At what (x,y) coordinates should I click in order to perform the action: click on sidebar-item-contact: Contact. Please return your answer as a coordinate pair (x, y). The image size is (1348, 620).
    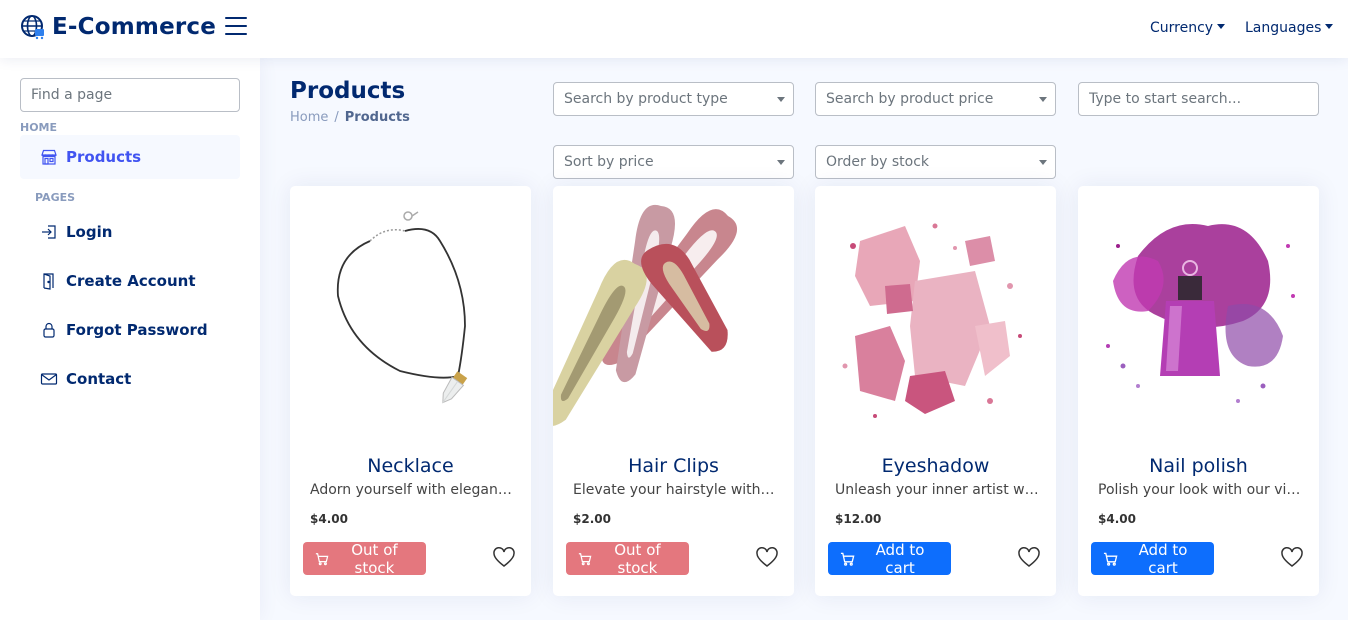
    Looking at the image, I should click on (130, 379).